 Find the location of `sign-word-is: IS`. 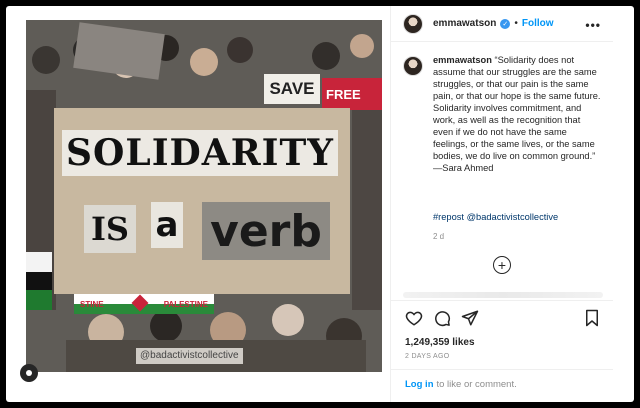

sign-word-is: IS is located at coordinates (110, 229).